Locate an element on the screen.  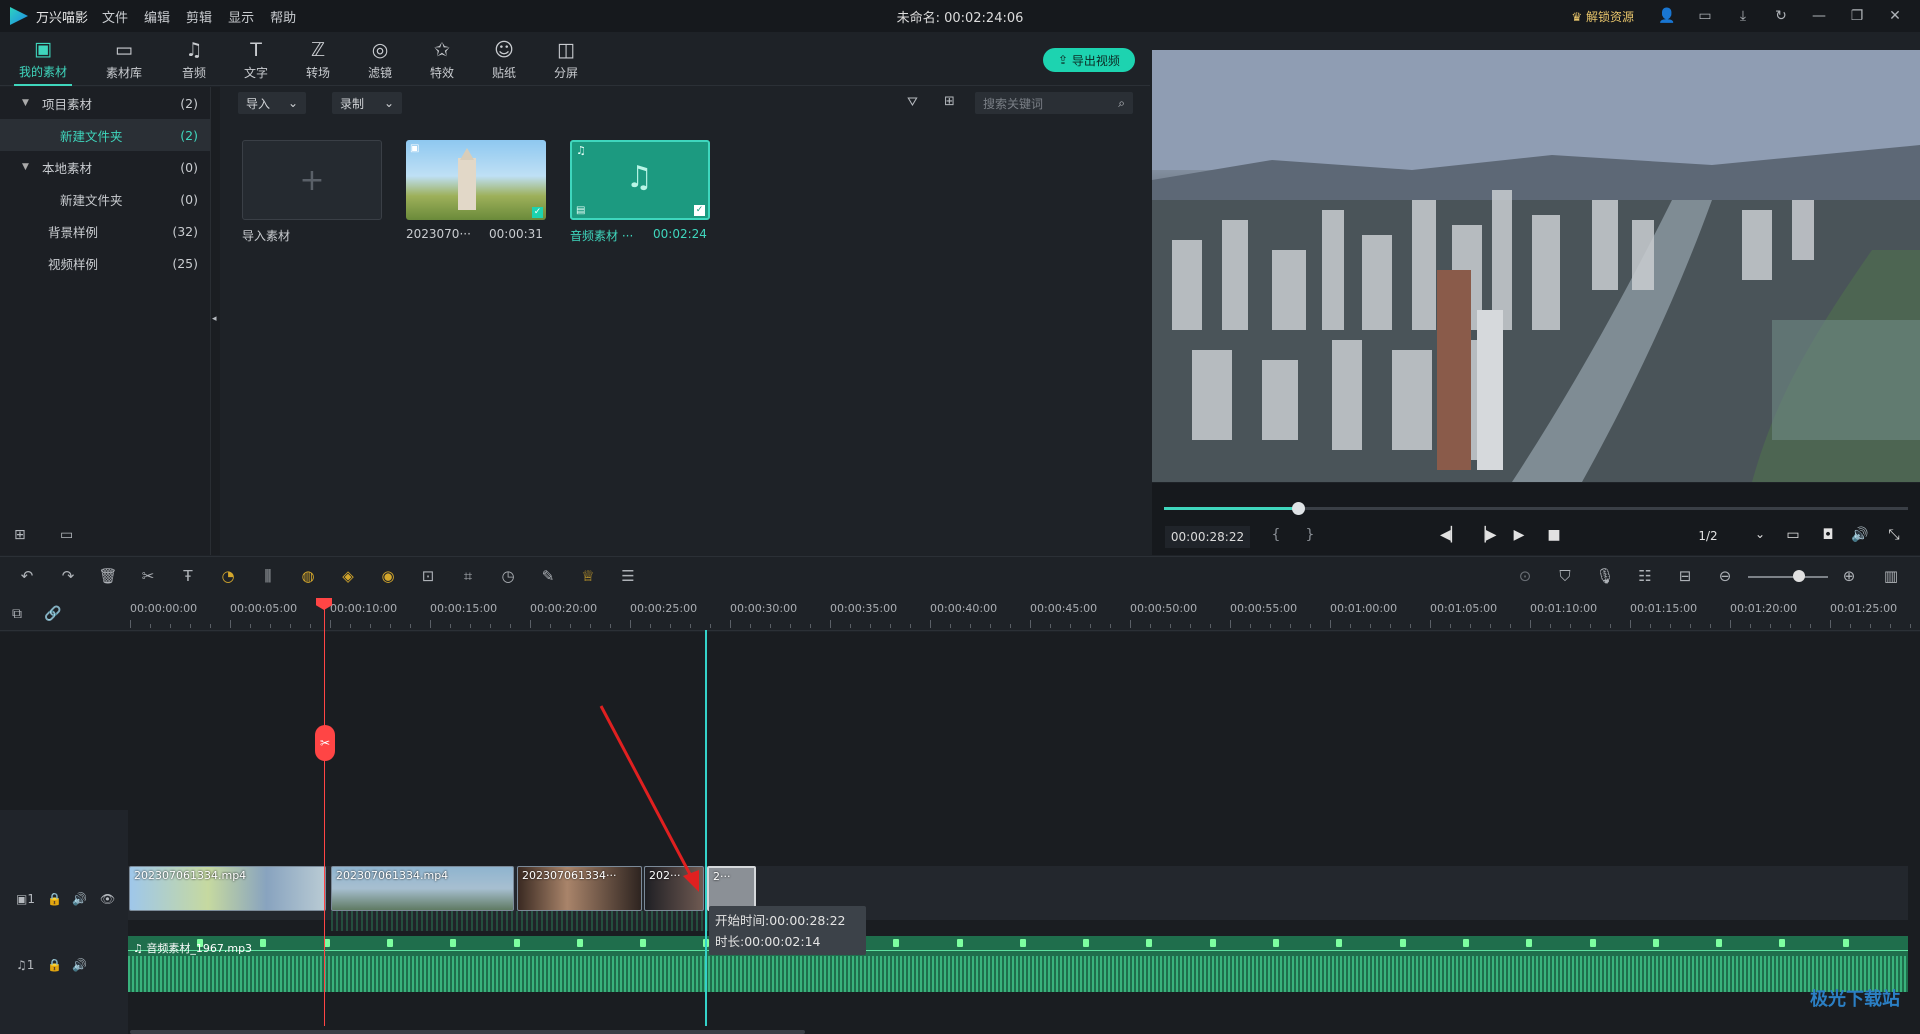
stop-icon: ■ is located at coordinates (1554, 537).